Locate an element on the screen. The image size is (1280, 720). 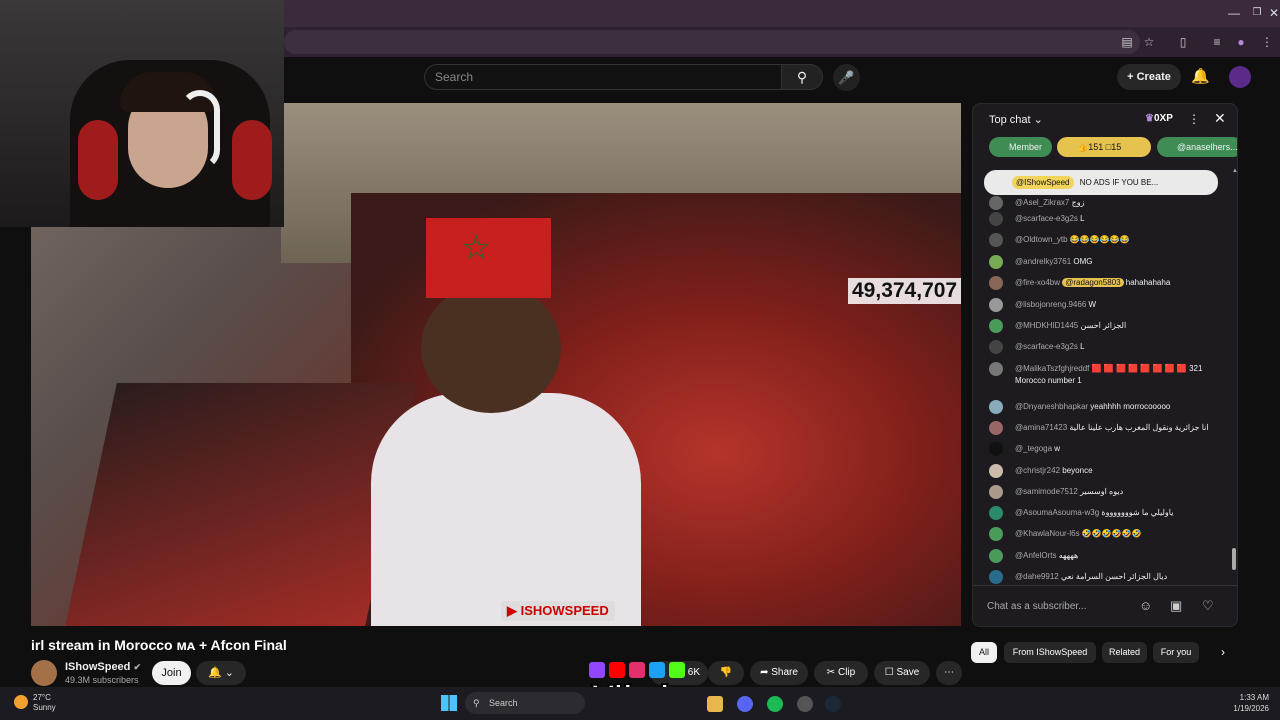
thumbs-down-icon: 👎 is located at coordinates (726, 672).